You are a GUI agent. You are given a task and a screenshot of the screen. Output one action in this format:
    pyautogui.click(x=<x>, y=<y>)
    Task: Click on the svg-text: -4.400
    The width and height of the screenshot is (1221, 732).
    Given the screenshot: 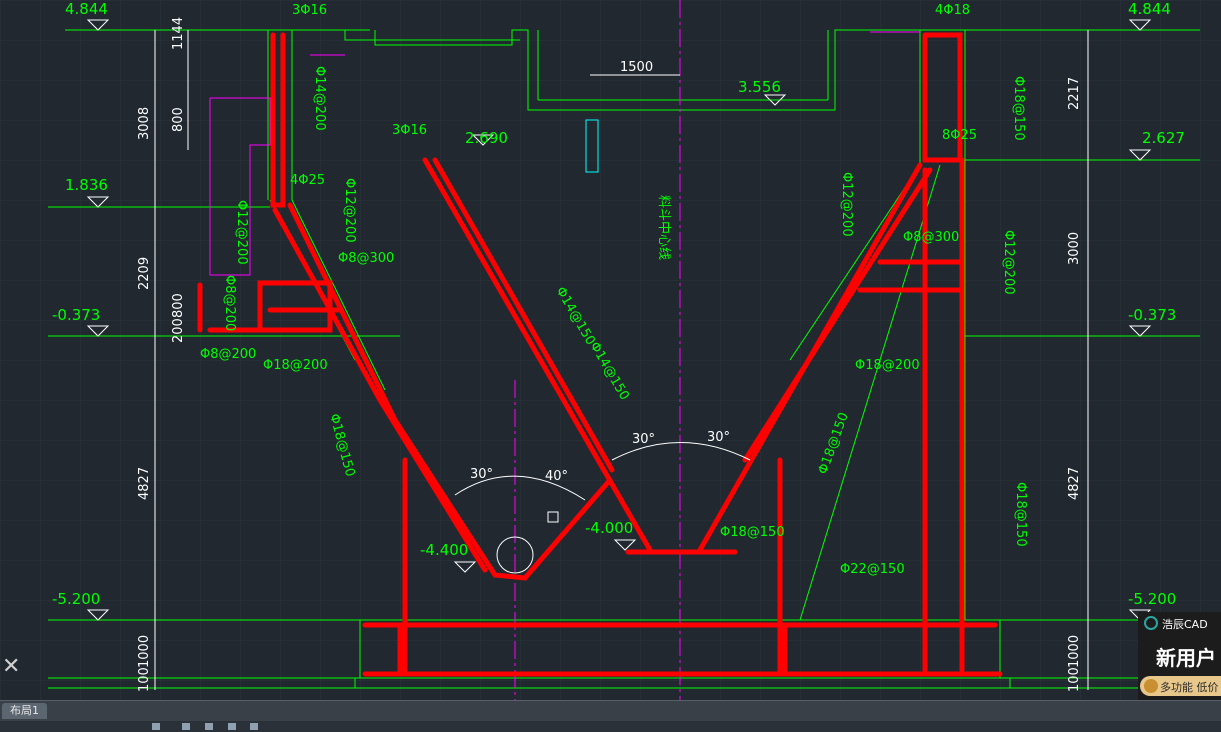 What is the action you would take?
    pyautogui.click(x=444, y=550)
    